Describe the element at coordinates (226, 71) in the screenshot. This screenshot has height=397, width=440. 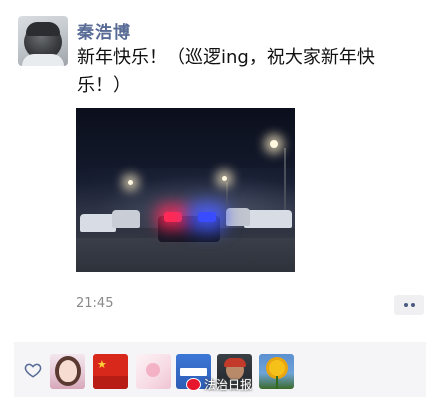
I see `post-text: 新年快乐！（巡逻ing，祝大家新年快乐！）` at that location.